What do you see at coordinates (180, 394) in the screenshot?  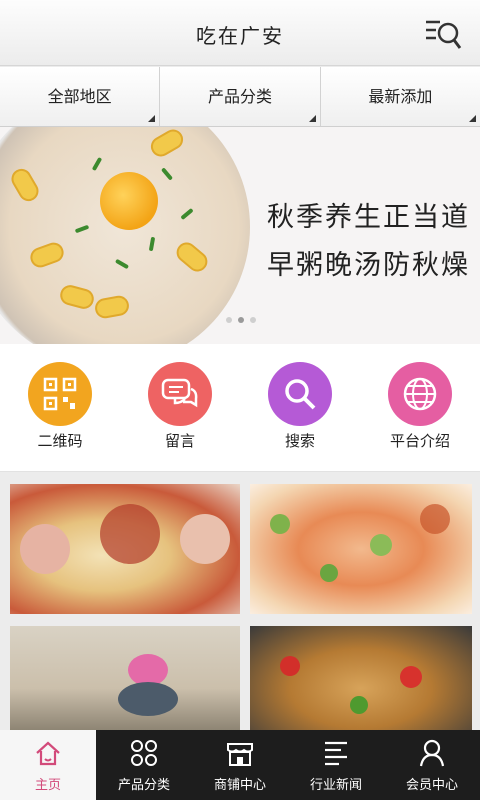 I see `message-icon` at bounding box center [180, 394].